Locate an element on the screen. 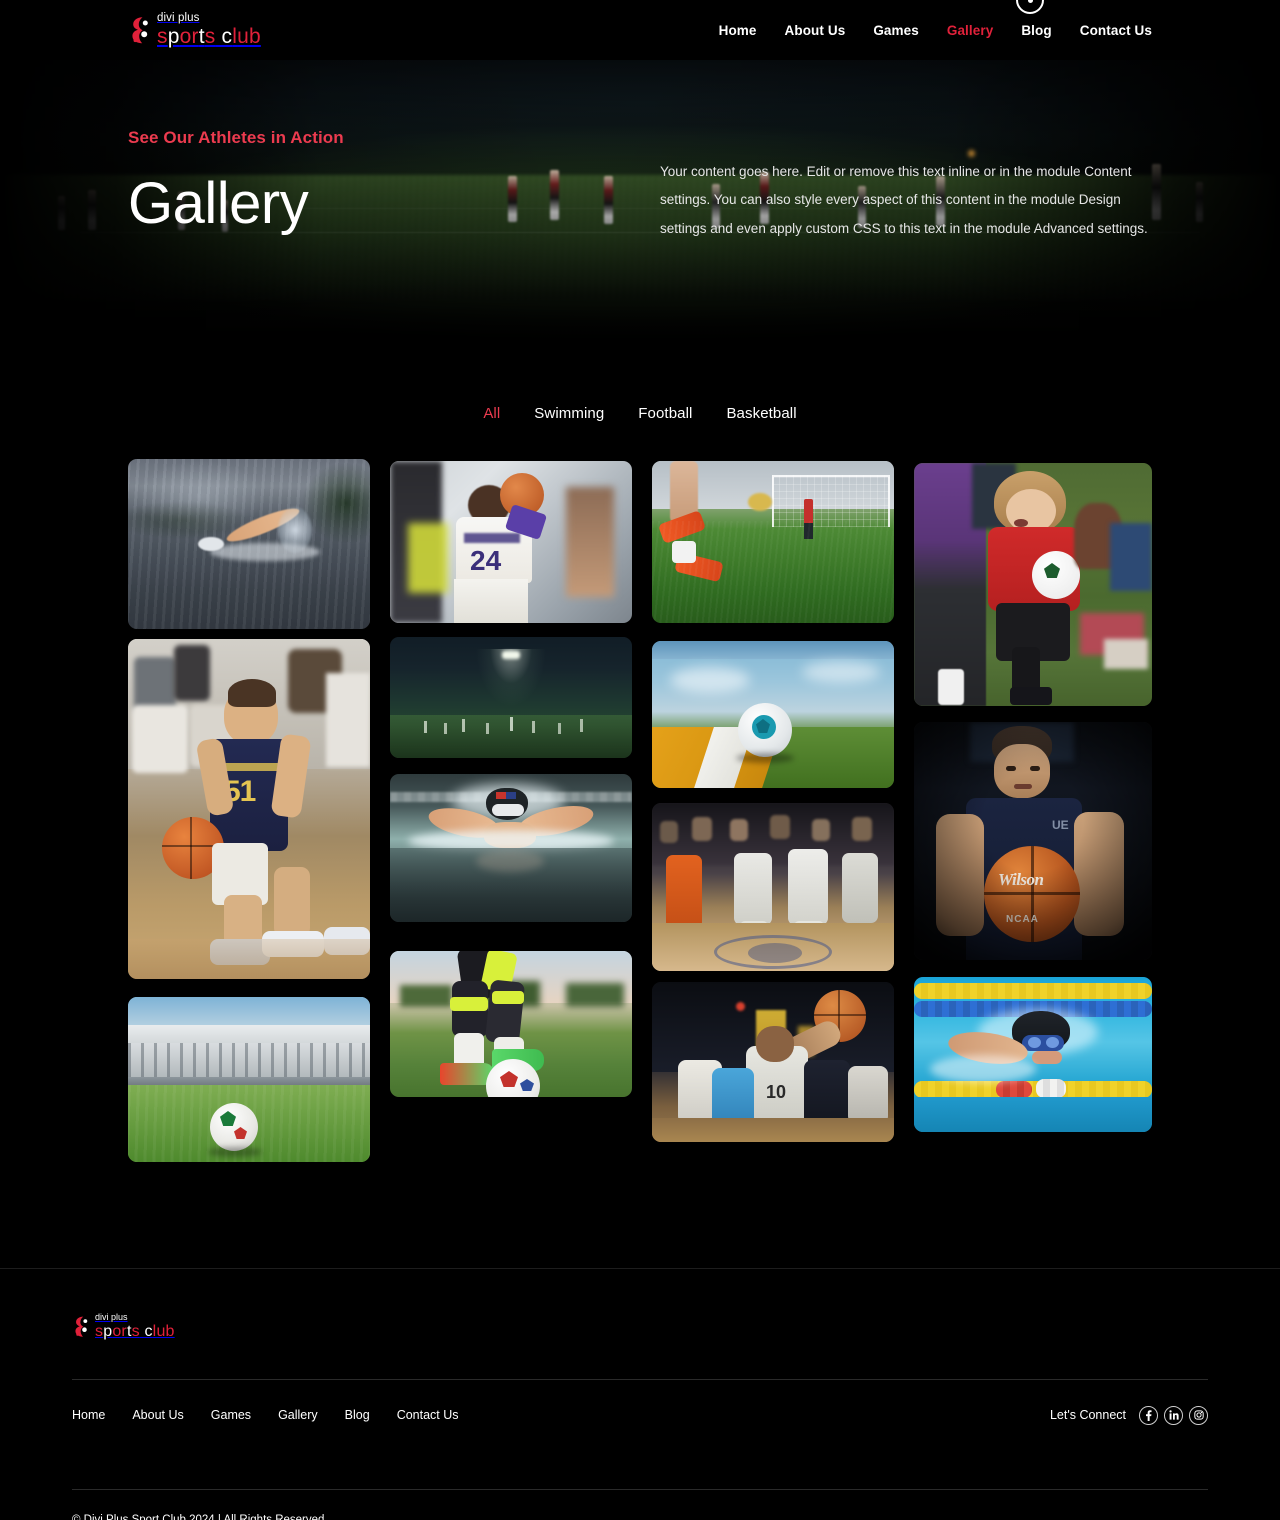  filter-football: Football is located at coordinates (665, 413).